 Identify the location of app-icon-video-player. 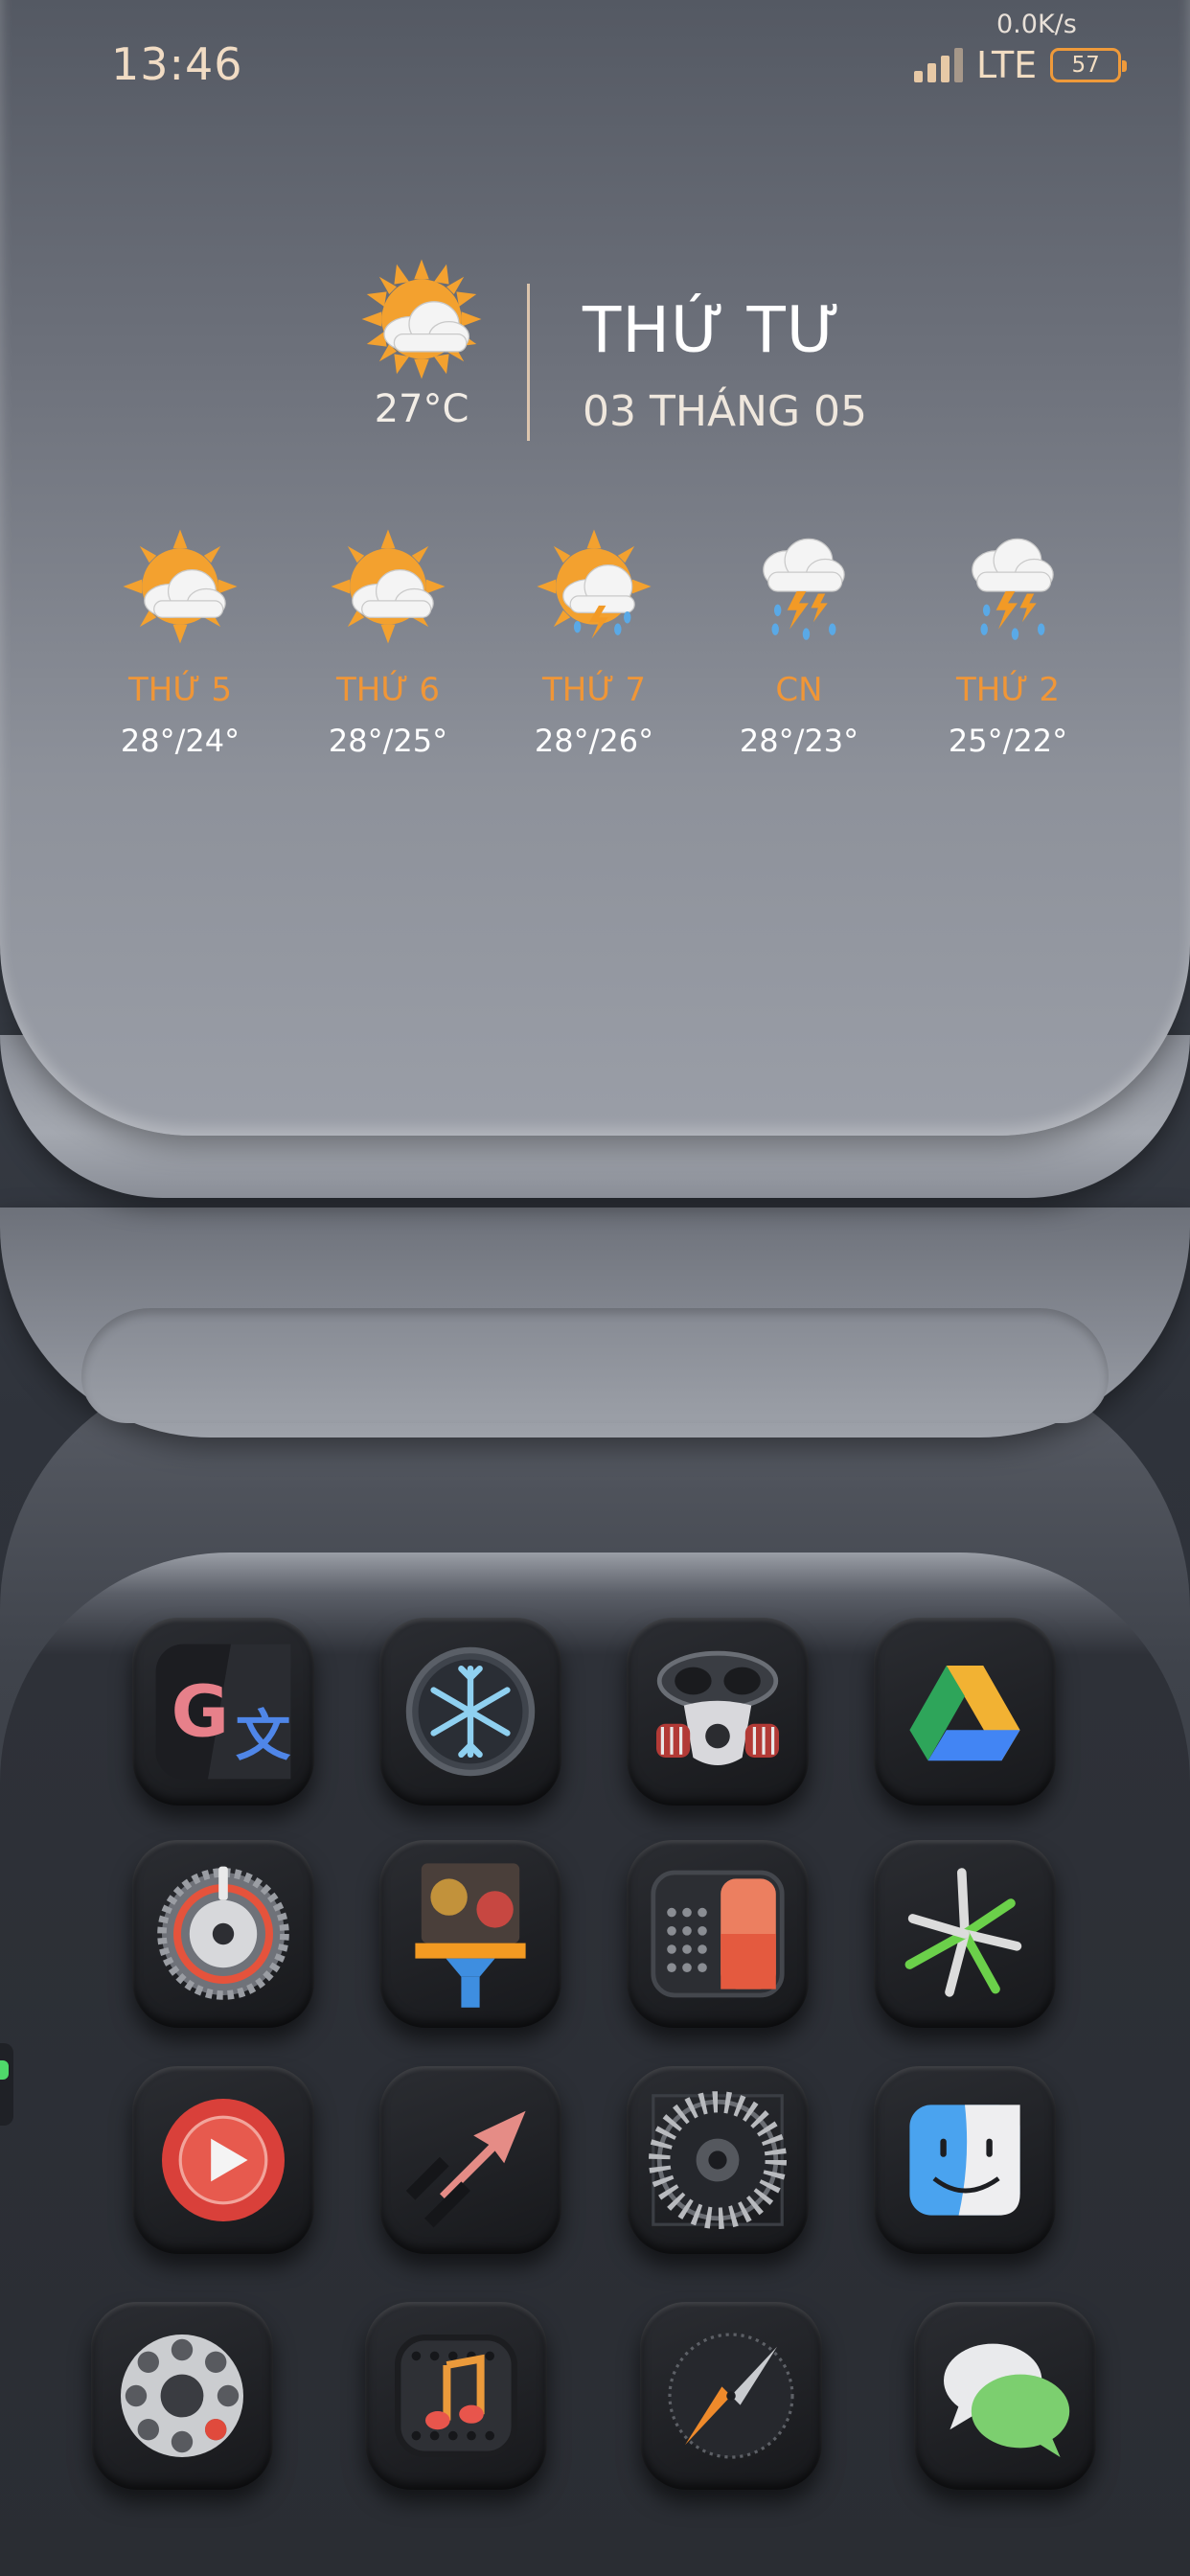
(223, 2160).